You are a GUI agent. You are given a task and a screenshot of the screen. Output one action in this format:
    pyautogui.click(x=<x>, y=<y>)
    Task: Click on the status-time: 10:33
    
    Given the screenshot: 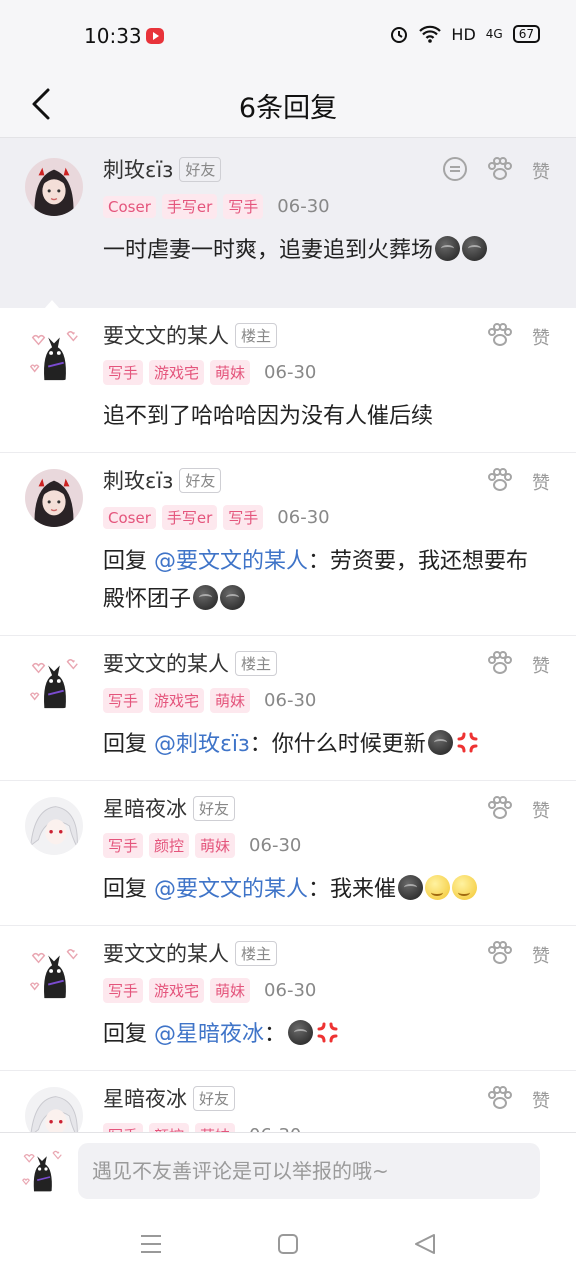 What is the action you would take?
    pyautogui.click(x=113, y=36)
    